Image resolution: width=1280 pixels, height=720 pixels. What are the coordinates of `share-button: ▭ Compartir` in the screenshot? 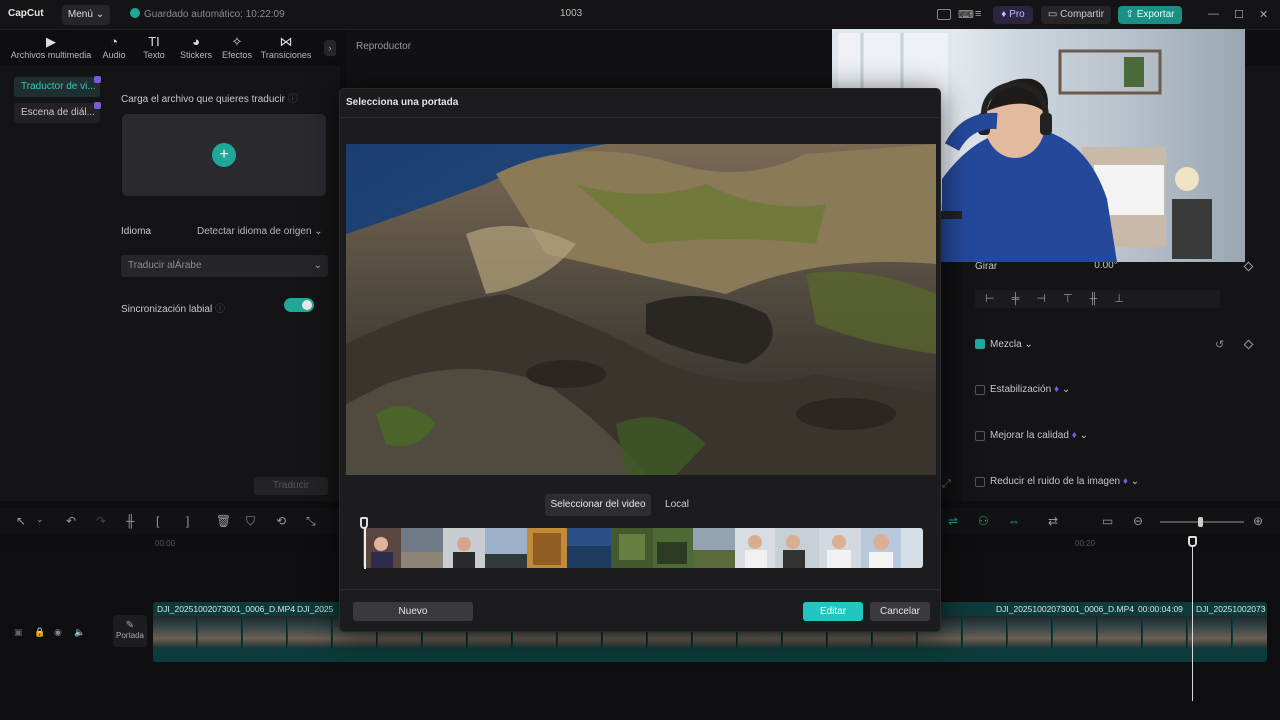 It's located at (1076, 15).